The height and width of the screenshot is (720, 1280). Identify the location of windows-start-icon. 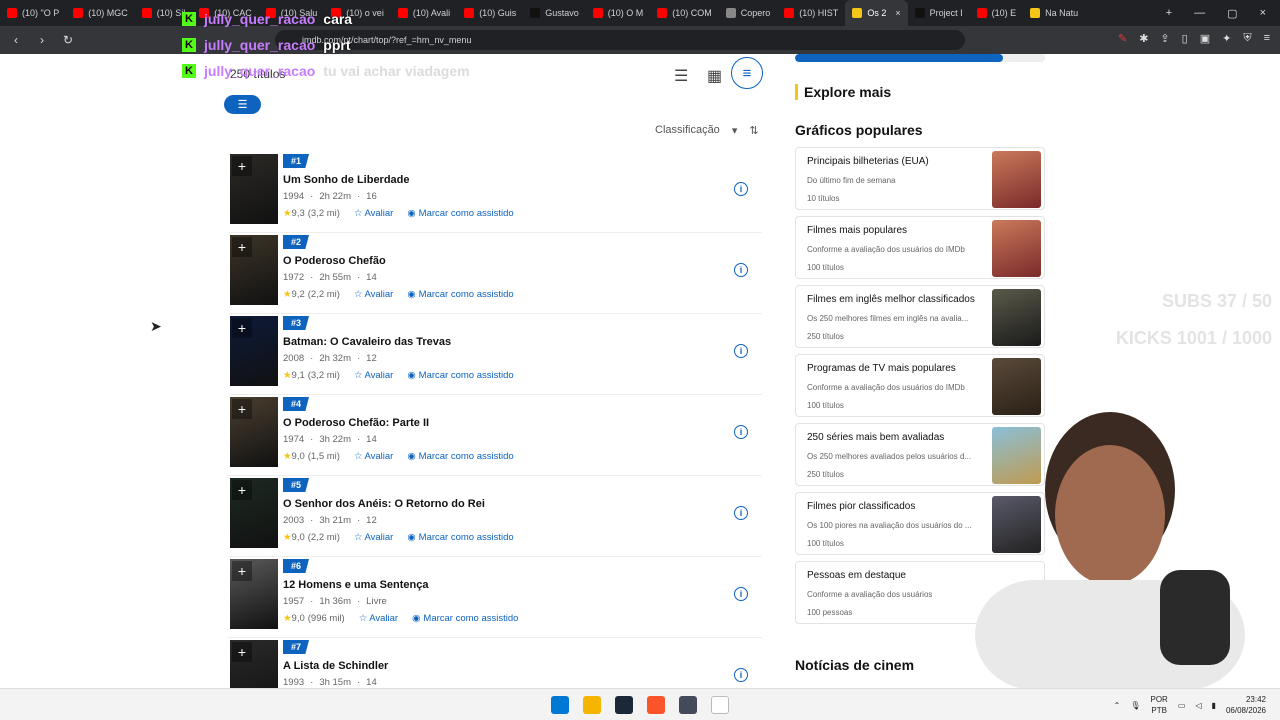
(560, 704).